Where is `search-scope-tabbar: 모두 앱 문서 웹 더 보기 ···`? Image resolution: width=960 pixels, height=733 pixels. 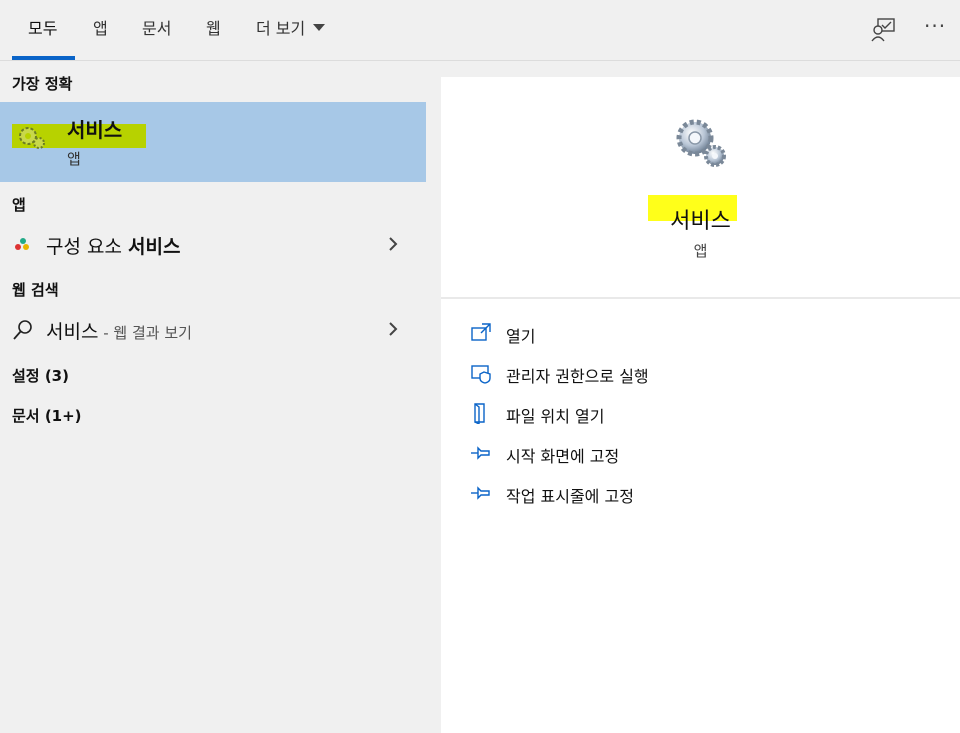 search-scope-tabbar: 모두 앱 문서 웹 더 보기 ··· is located at coordinates (480, 30).